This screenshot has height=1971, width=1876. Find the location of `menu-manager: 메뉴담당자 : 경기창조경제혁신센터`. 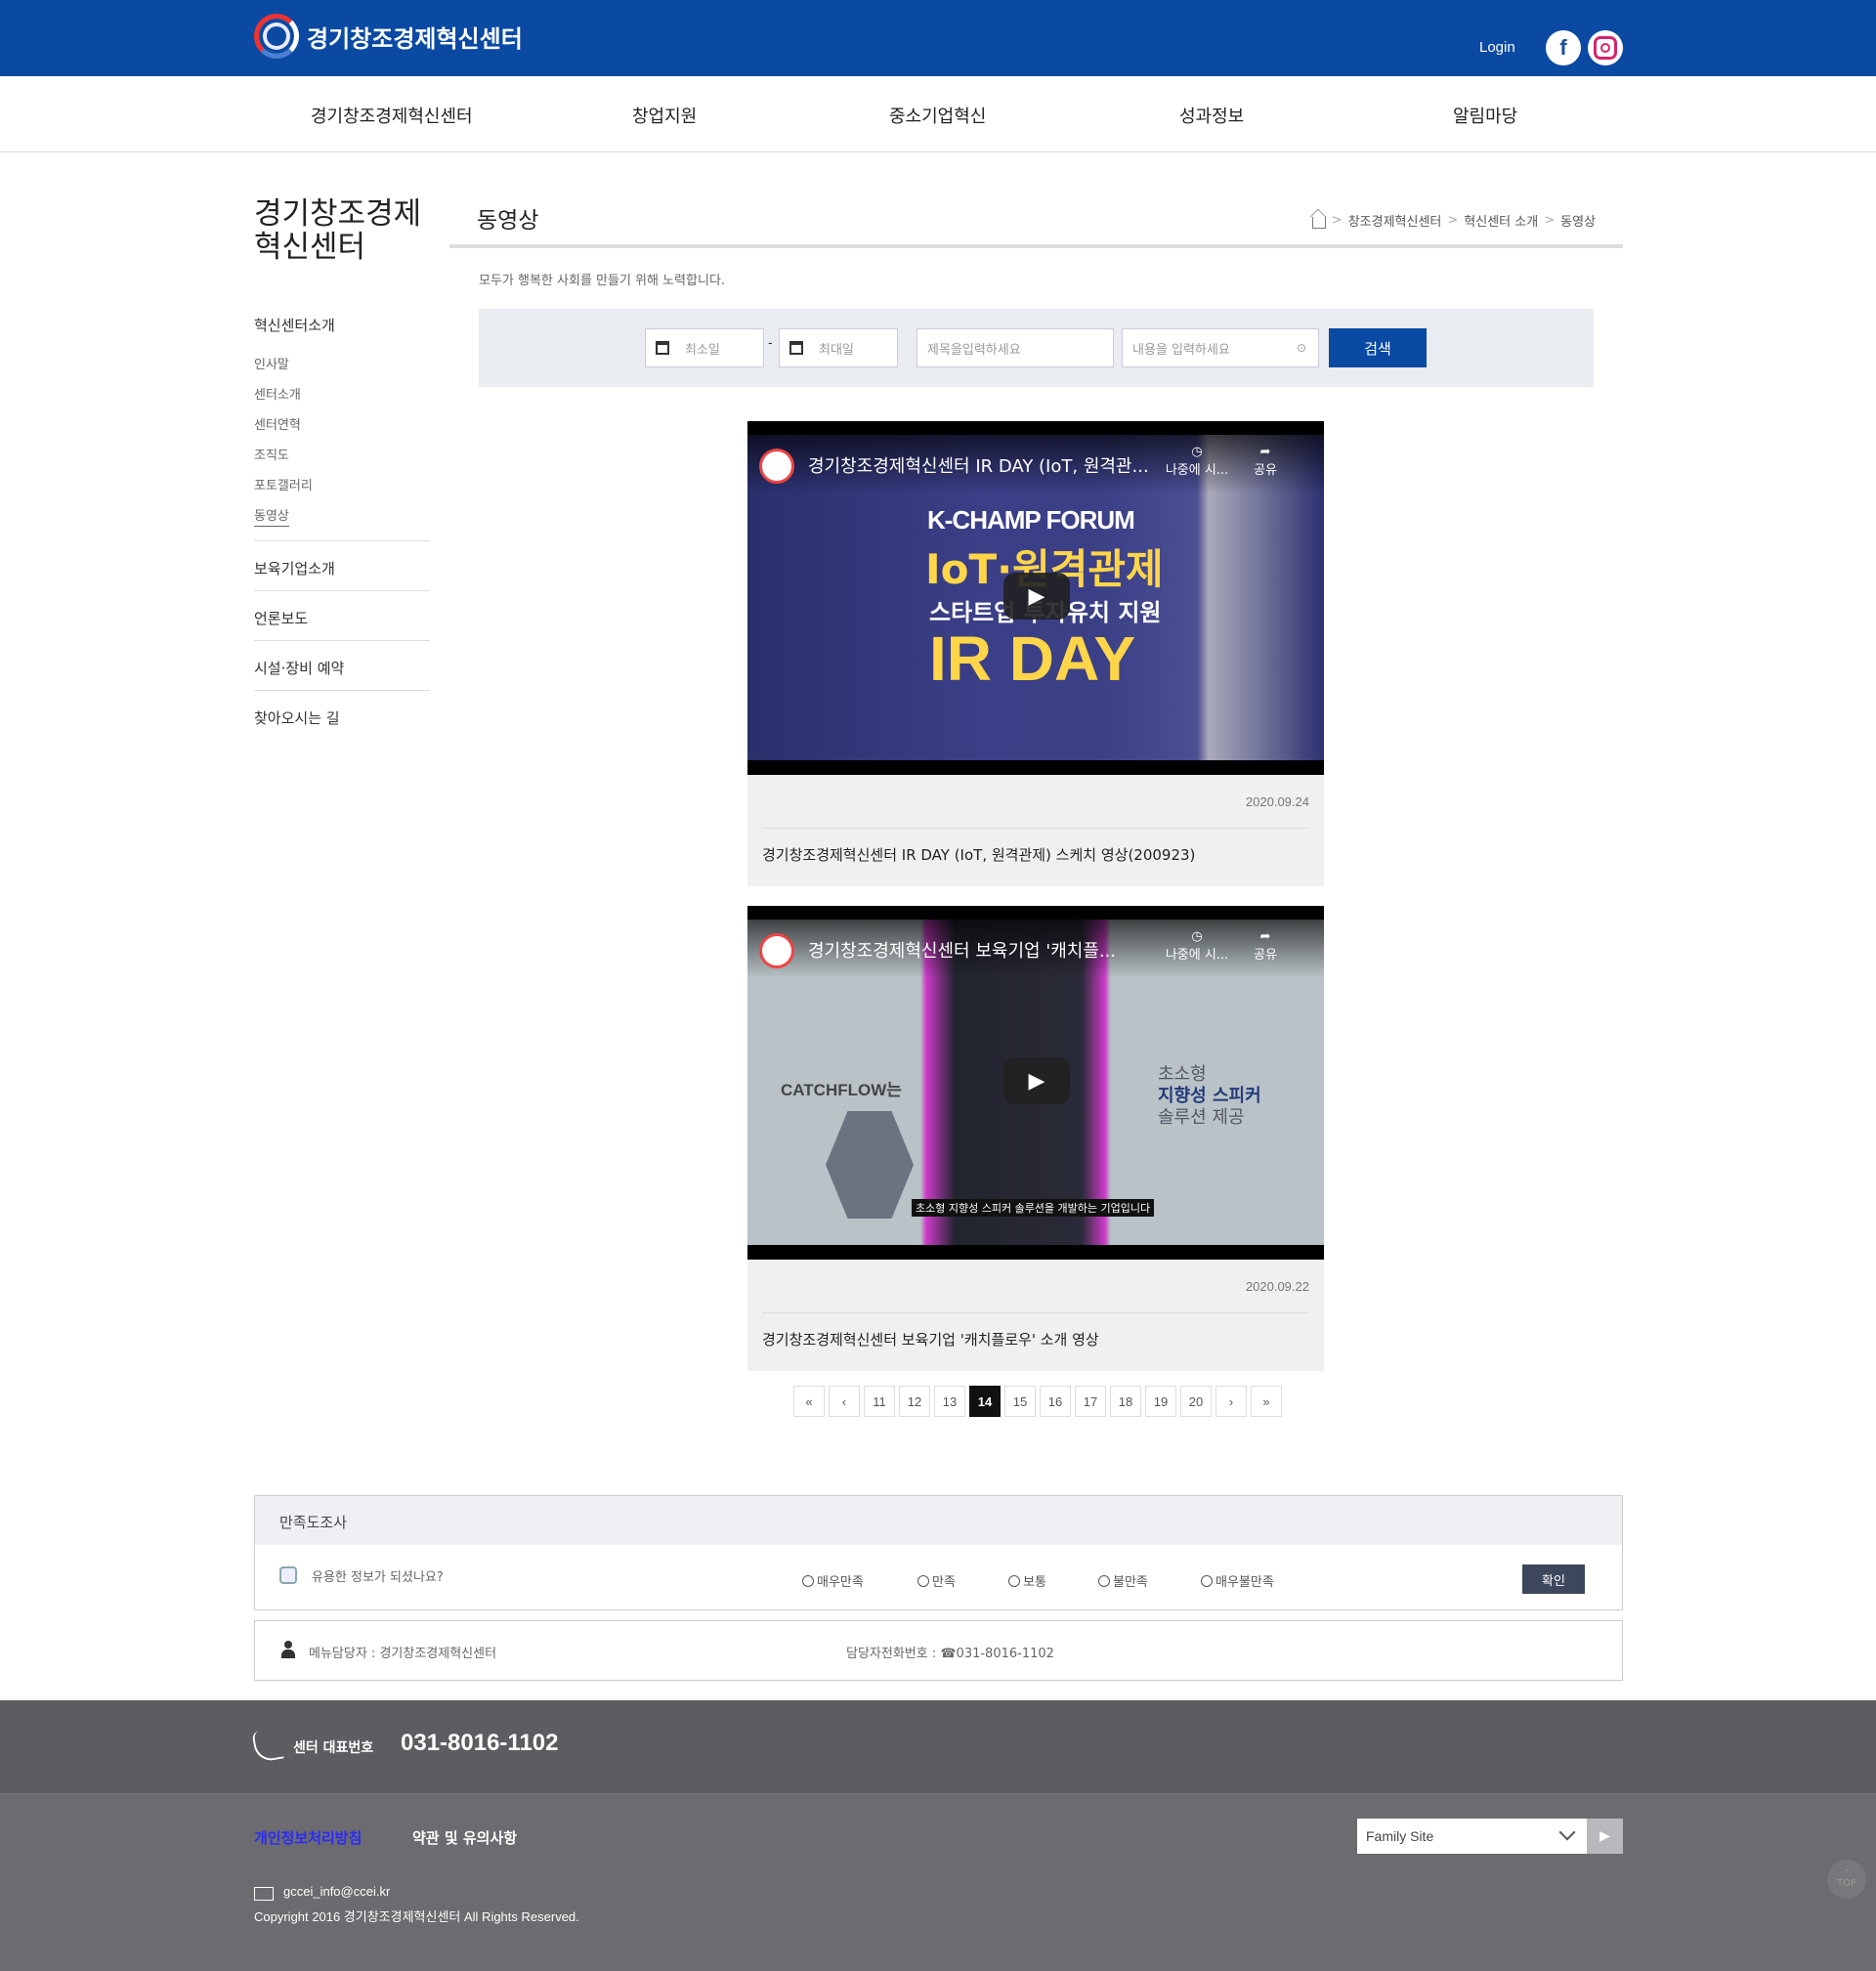

menu-manager: 메뉴담당자 : 경기창조경제혁신센터 is located at coordinates (403, 1654).